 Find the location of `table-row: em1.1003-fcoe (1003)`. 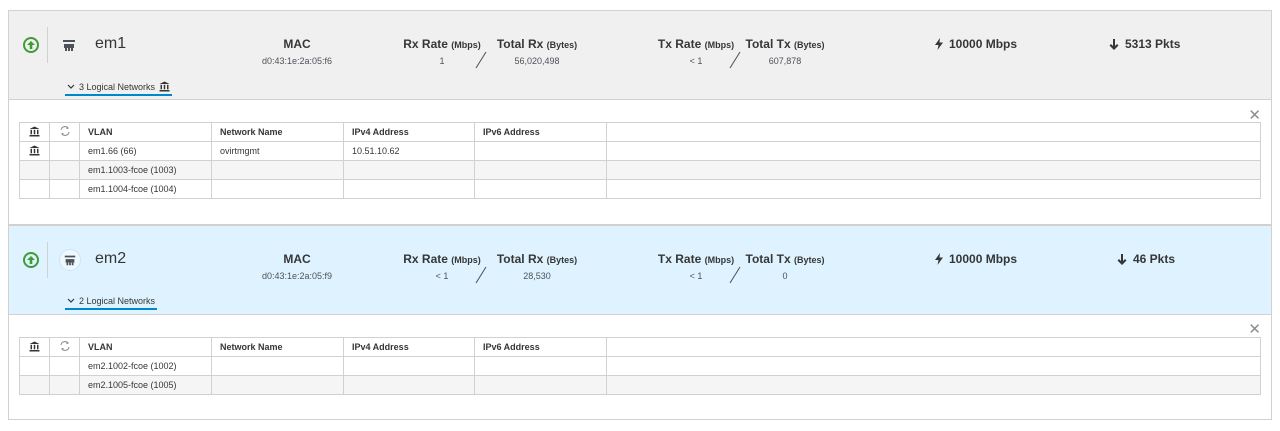

table-row: em1.1003-fcoe (1003) is located at coordinates (640, 170).